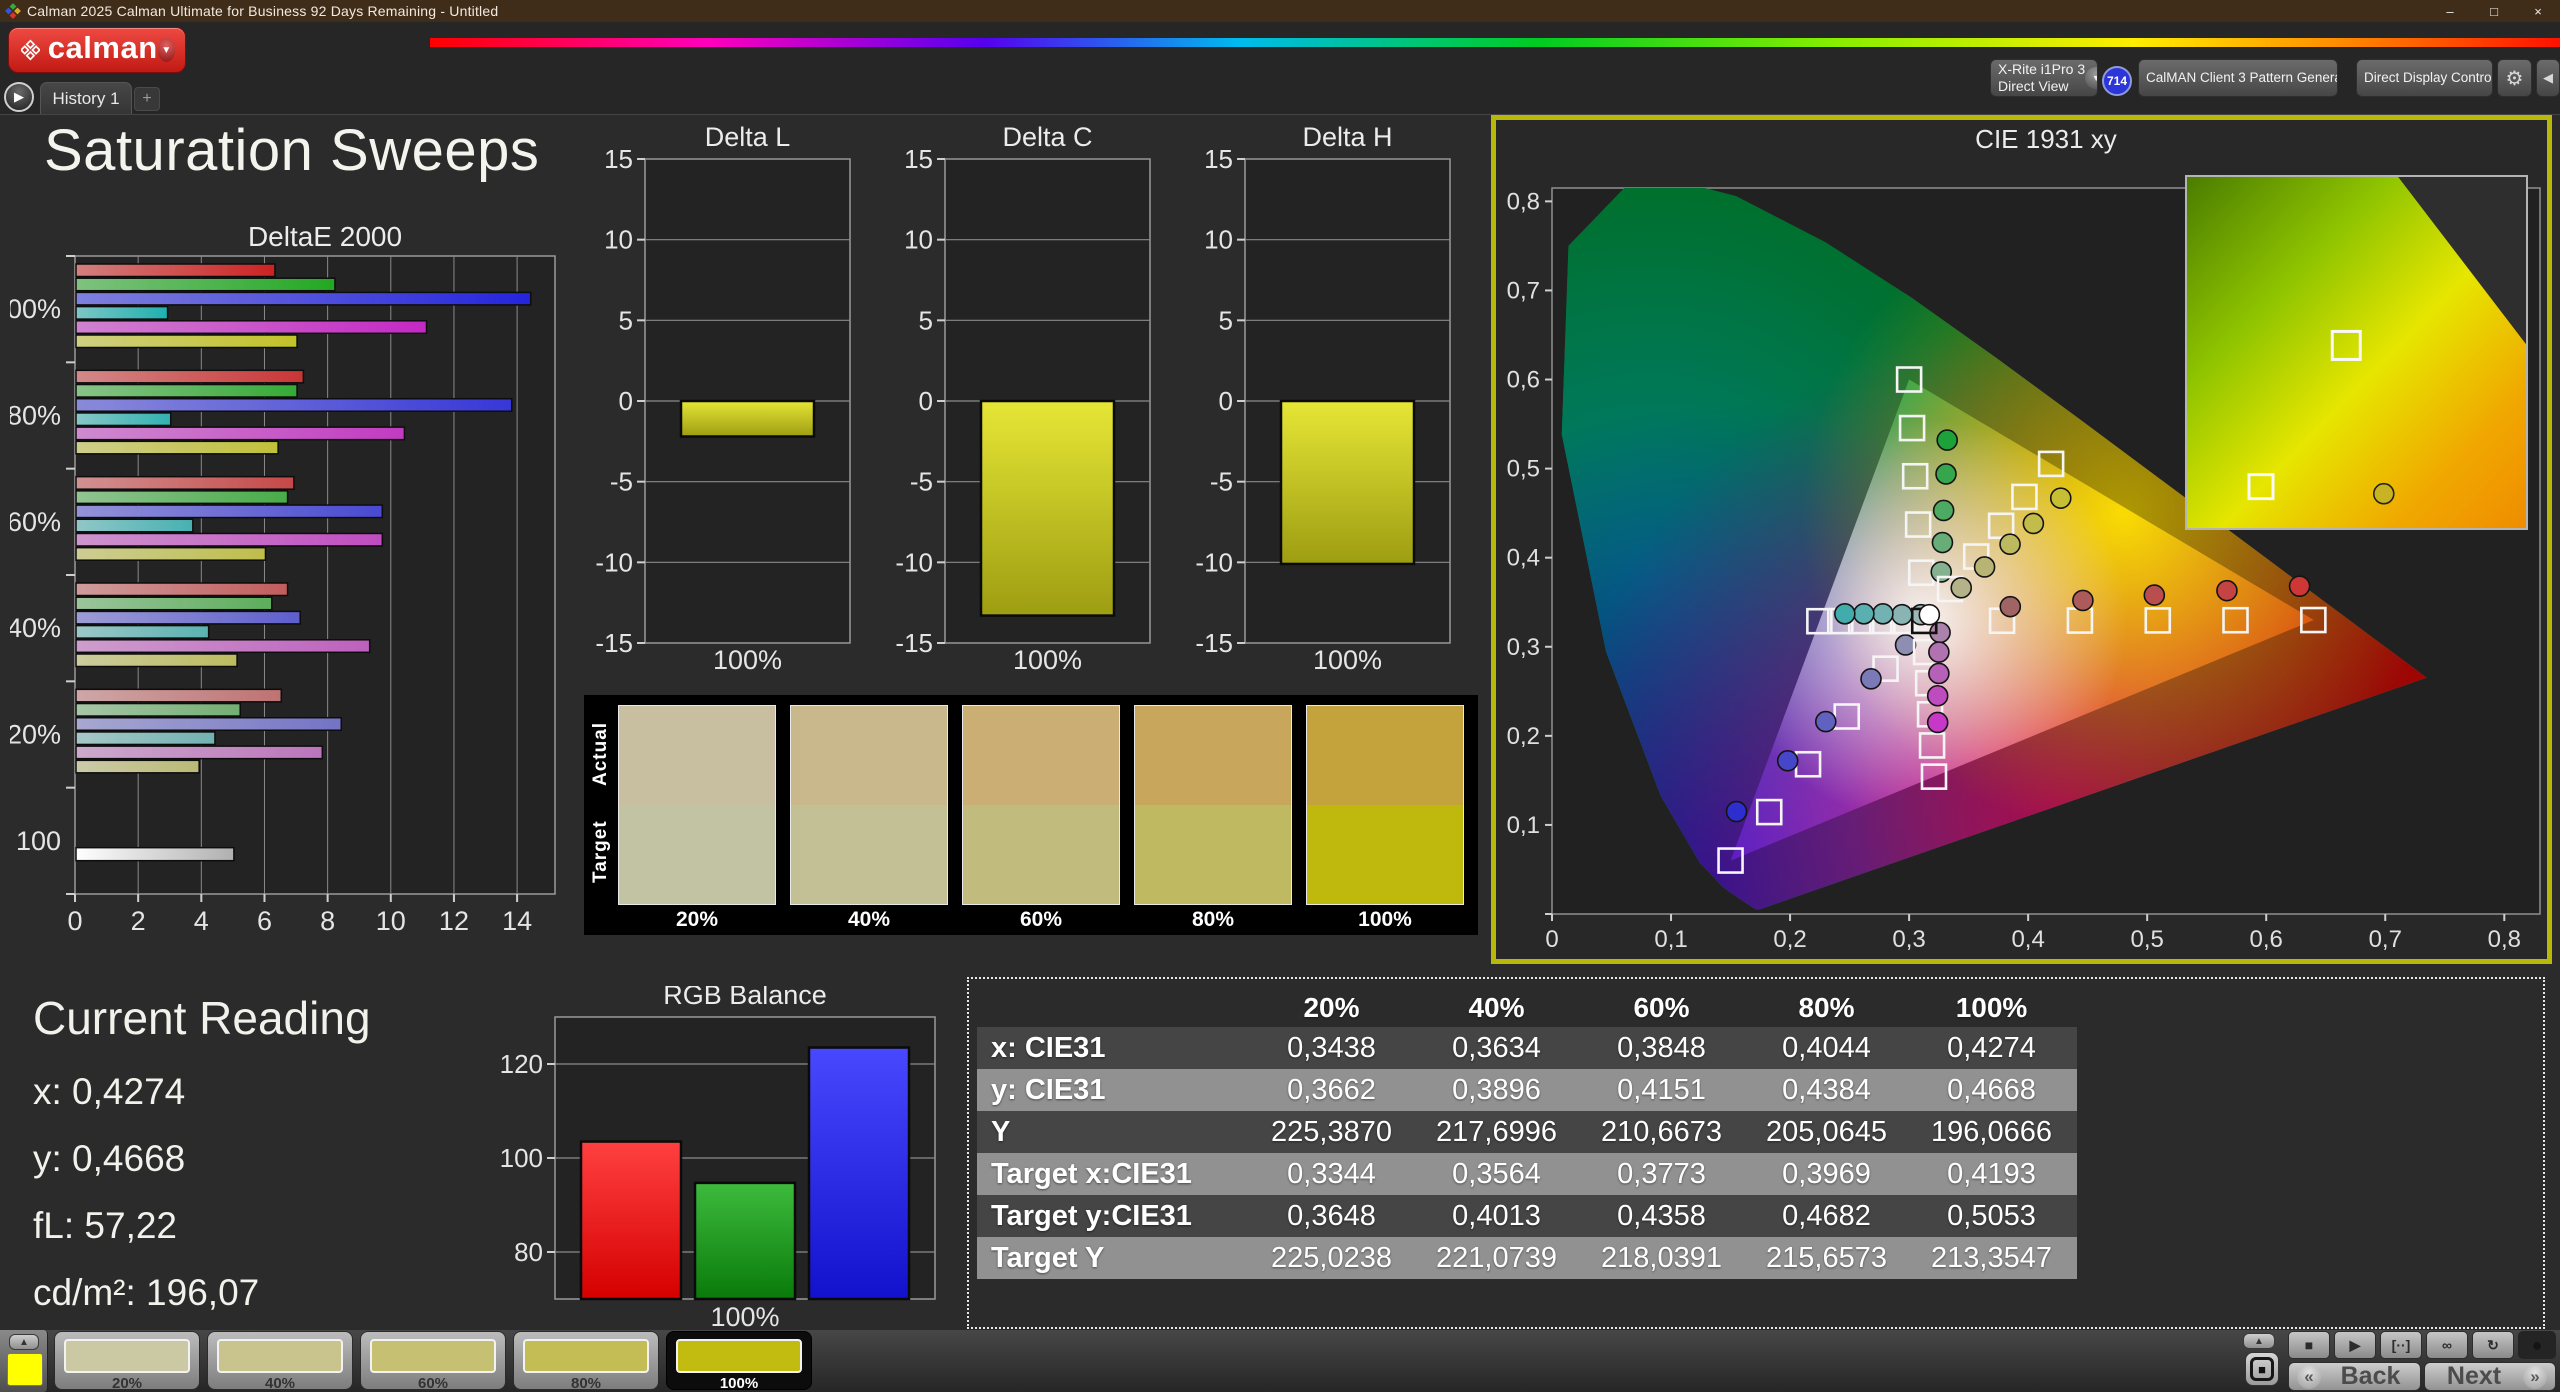  Describe the element at coordinates (2401, 1345) in the screenshot. I see `pattern-window-icon: [··]` at that location.